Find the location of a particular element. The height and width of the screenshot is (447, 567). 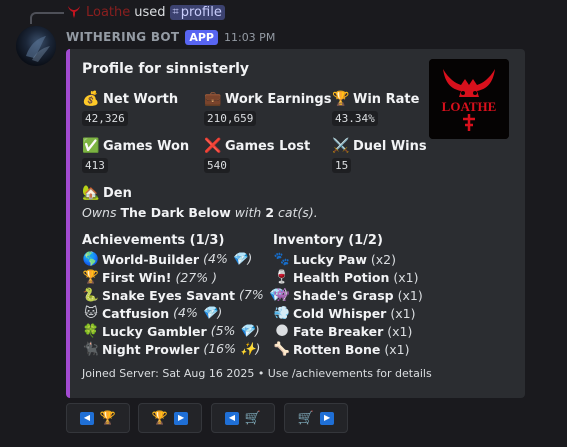

reply-context: Loathe used ⌗ profile is located at coordinates (145, 12).